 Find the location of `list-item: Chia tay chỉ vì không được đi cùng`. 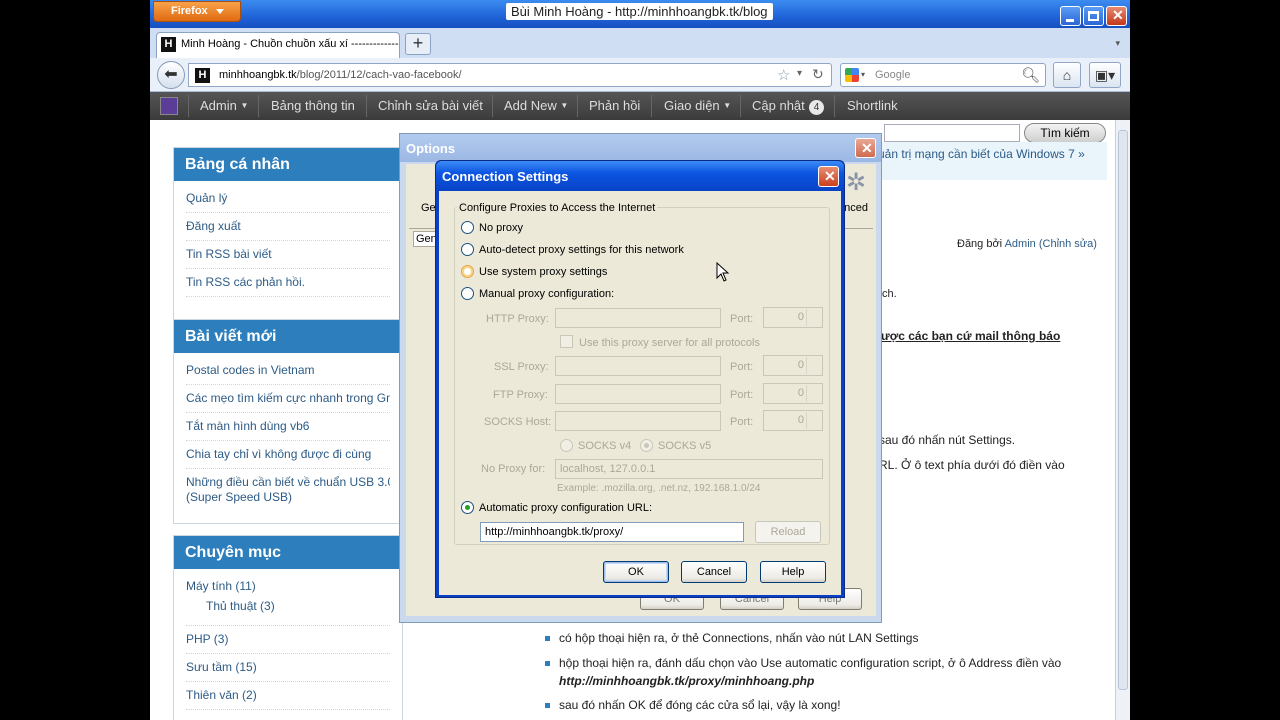

list-item: Chia tay chỉ vì không được đi cùng is located at coordinates (288, 455).